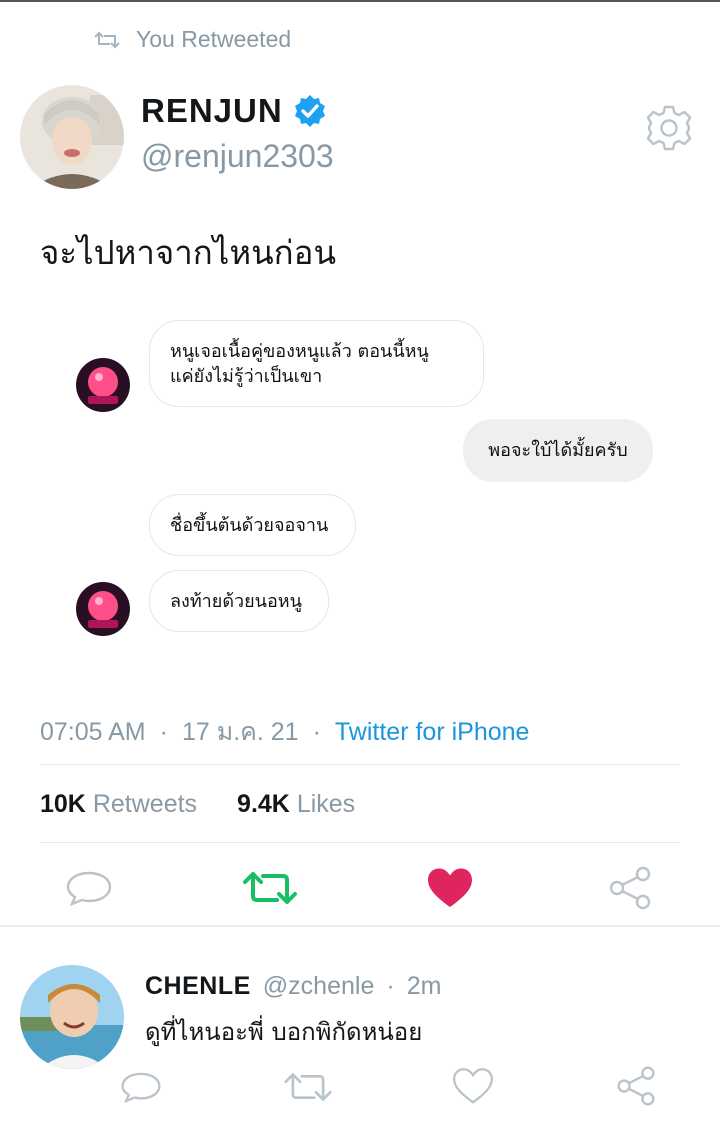  I want to click on retweeted-header: You Retweeted, so click(191, 39).